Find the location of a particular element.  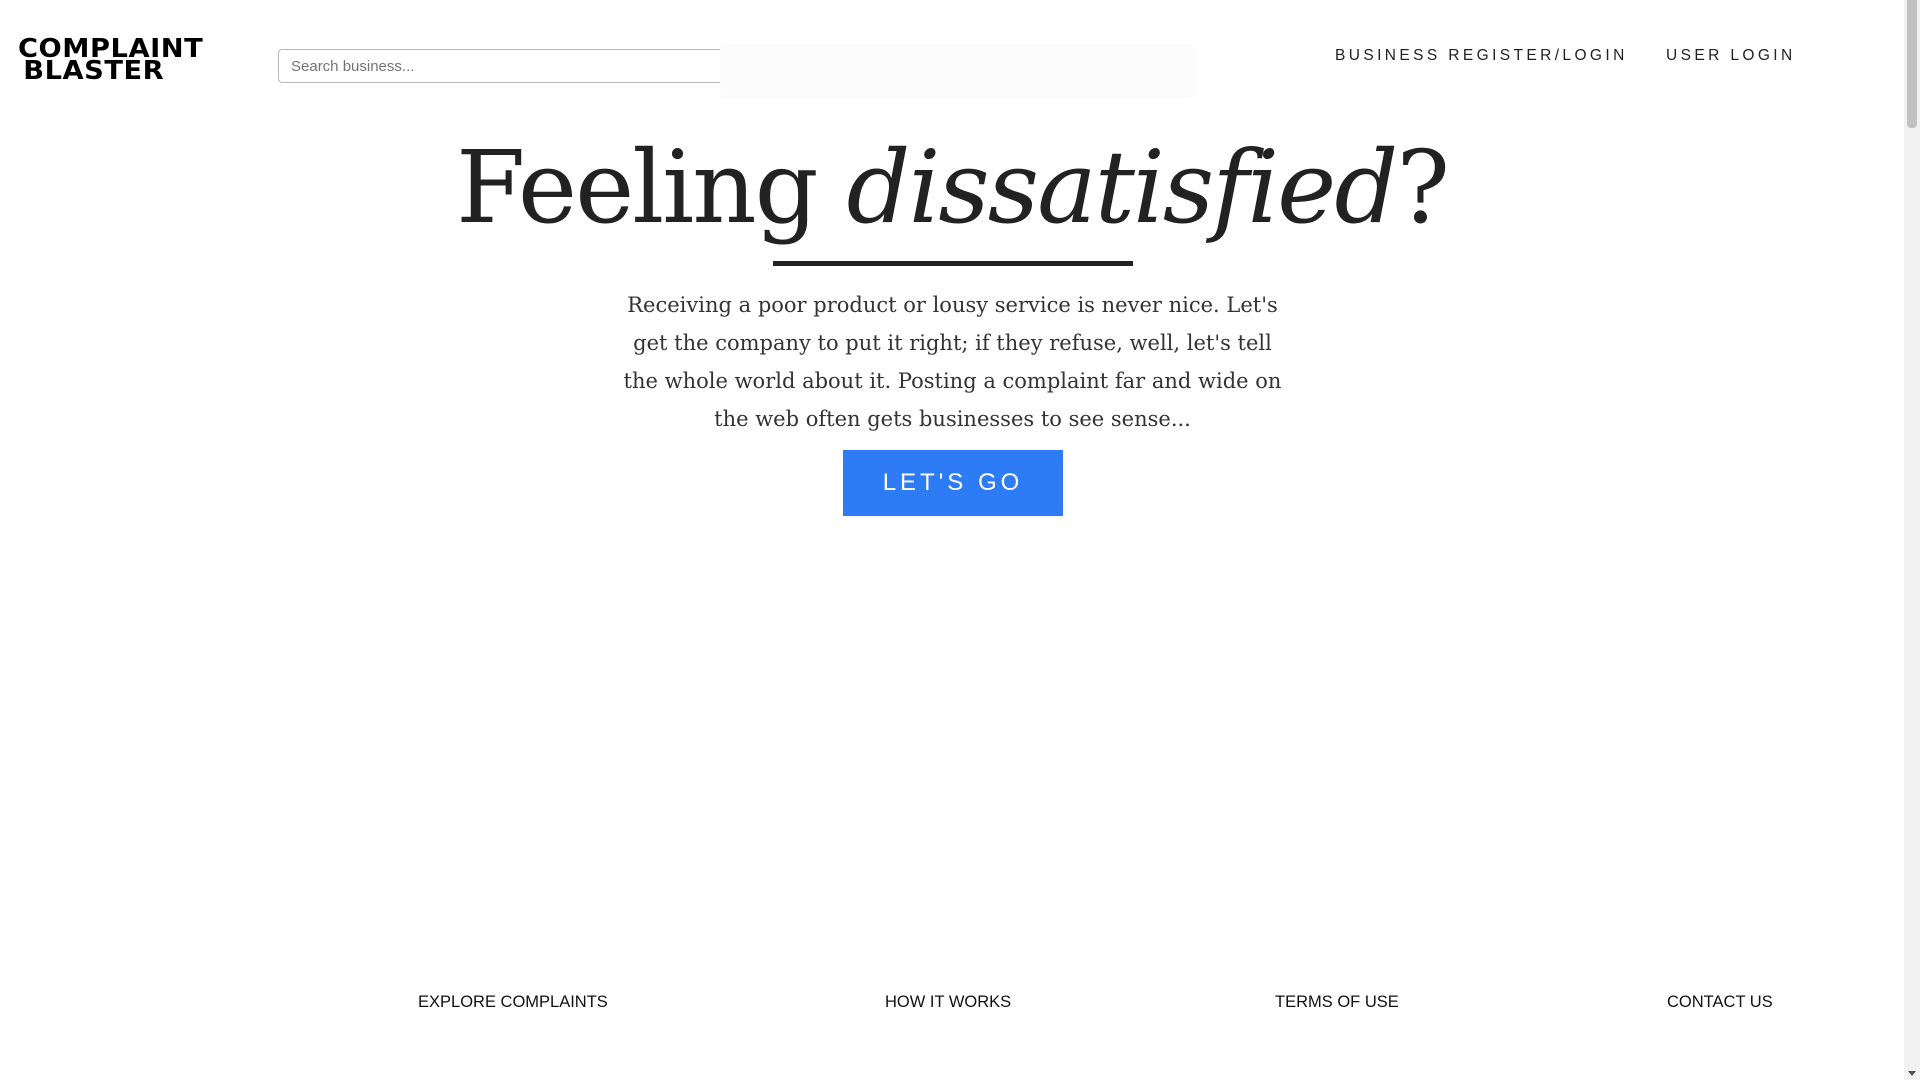

hero-title: Feeling dissatisfied? is located at coordinates (952, 188).